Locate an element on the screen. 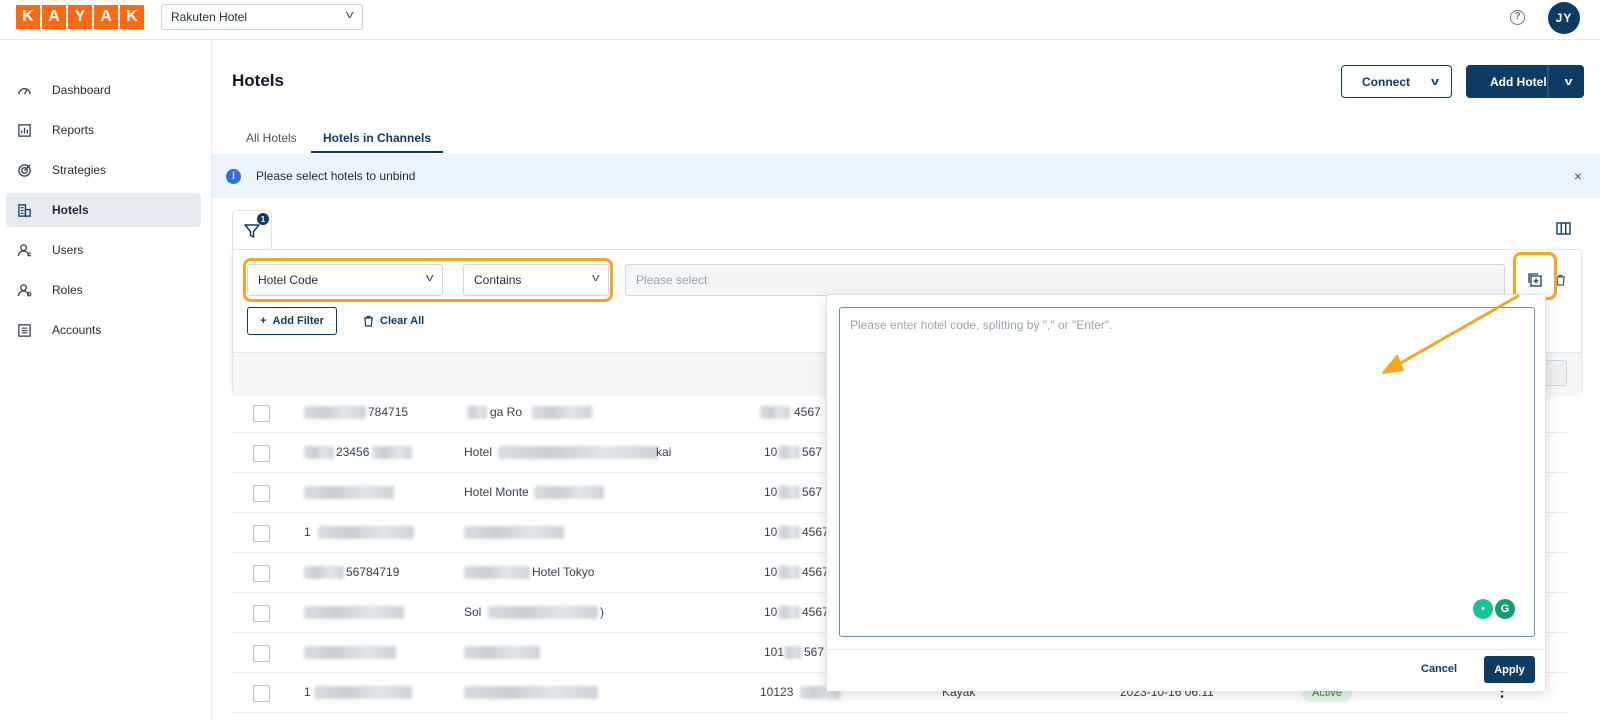 The width and height of the screenshot is (1600, 720). connect-button: Connect v is located at coordinates (1396, 81).